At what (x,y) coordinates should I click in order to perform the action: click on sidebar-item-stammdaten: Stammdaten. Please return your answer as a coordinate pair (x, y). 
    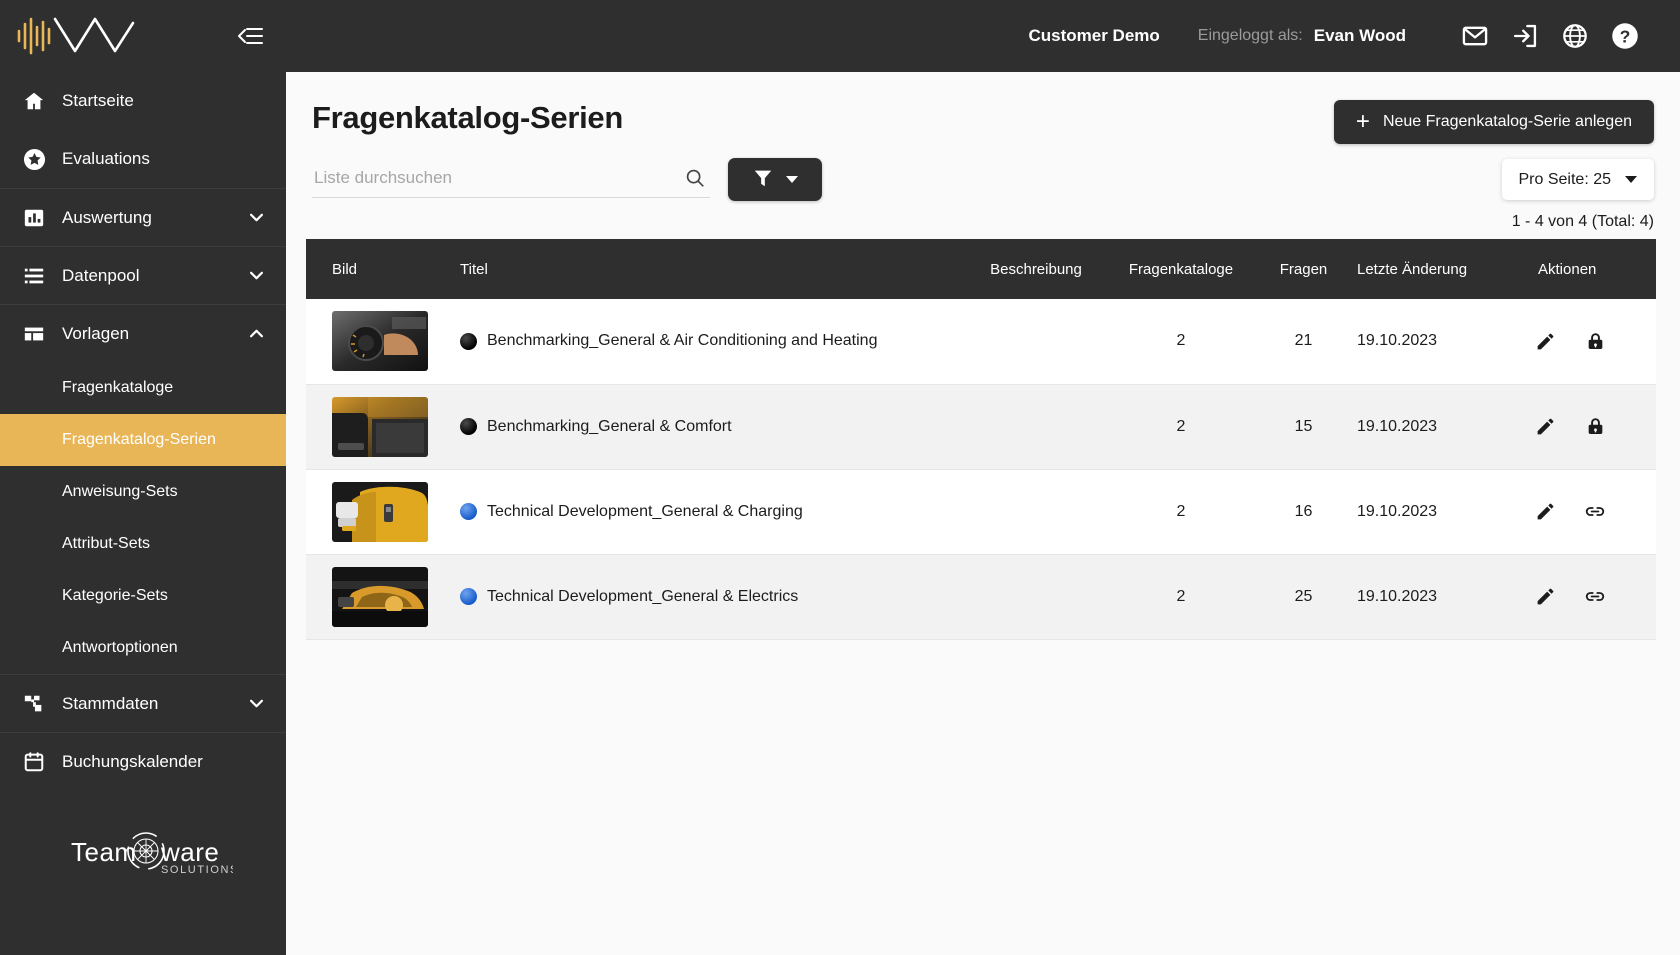
    Looking at the image, I should click on (143, 703).